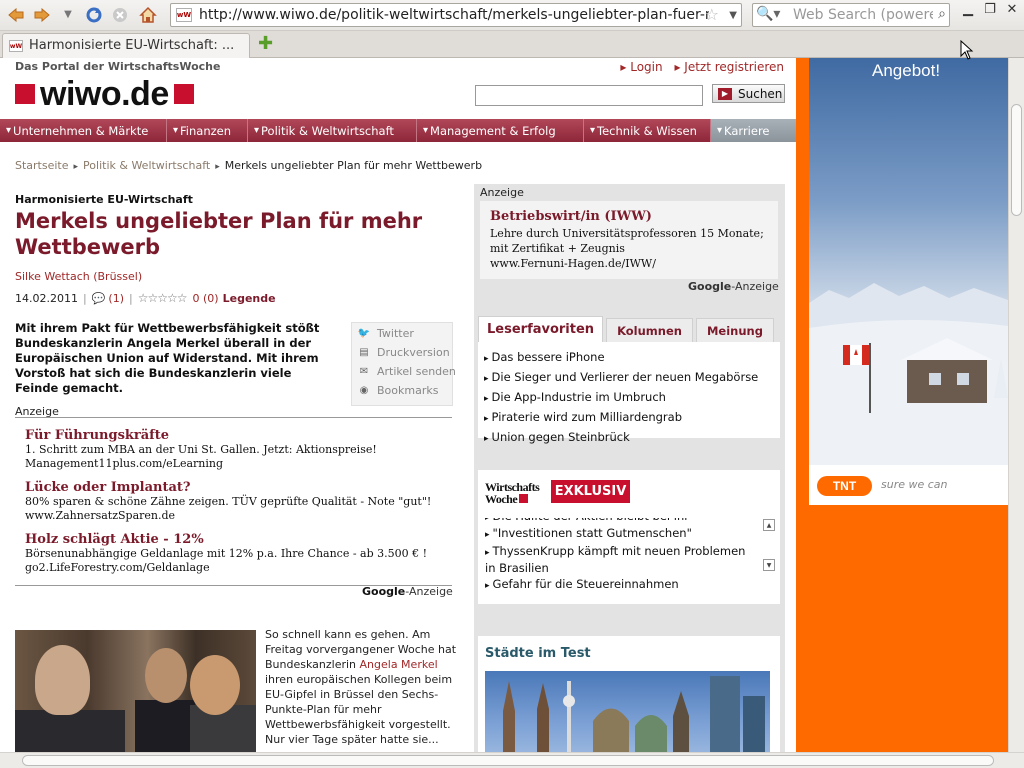 The height and width of the screenshot is (768, 1024). Describe the element at coordinates (1012, 9) in the screenshot. I see `close-window-button: ✕` at that location.